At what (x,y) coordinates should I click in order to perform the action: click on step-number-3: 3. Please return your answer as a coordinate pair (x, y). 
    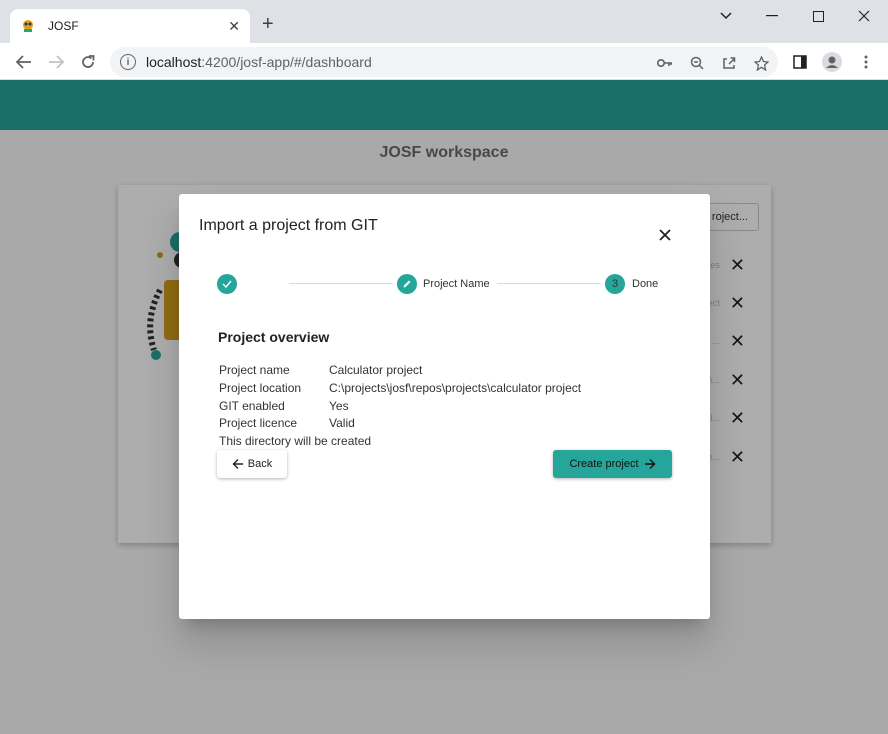
    Looking at the image, I should click on (615, 284).